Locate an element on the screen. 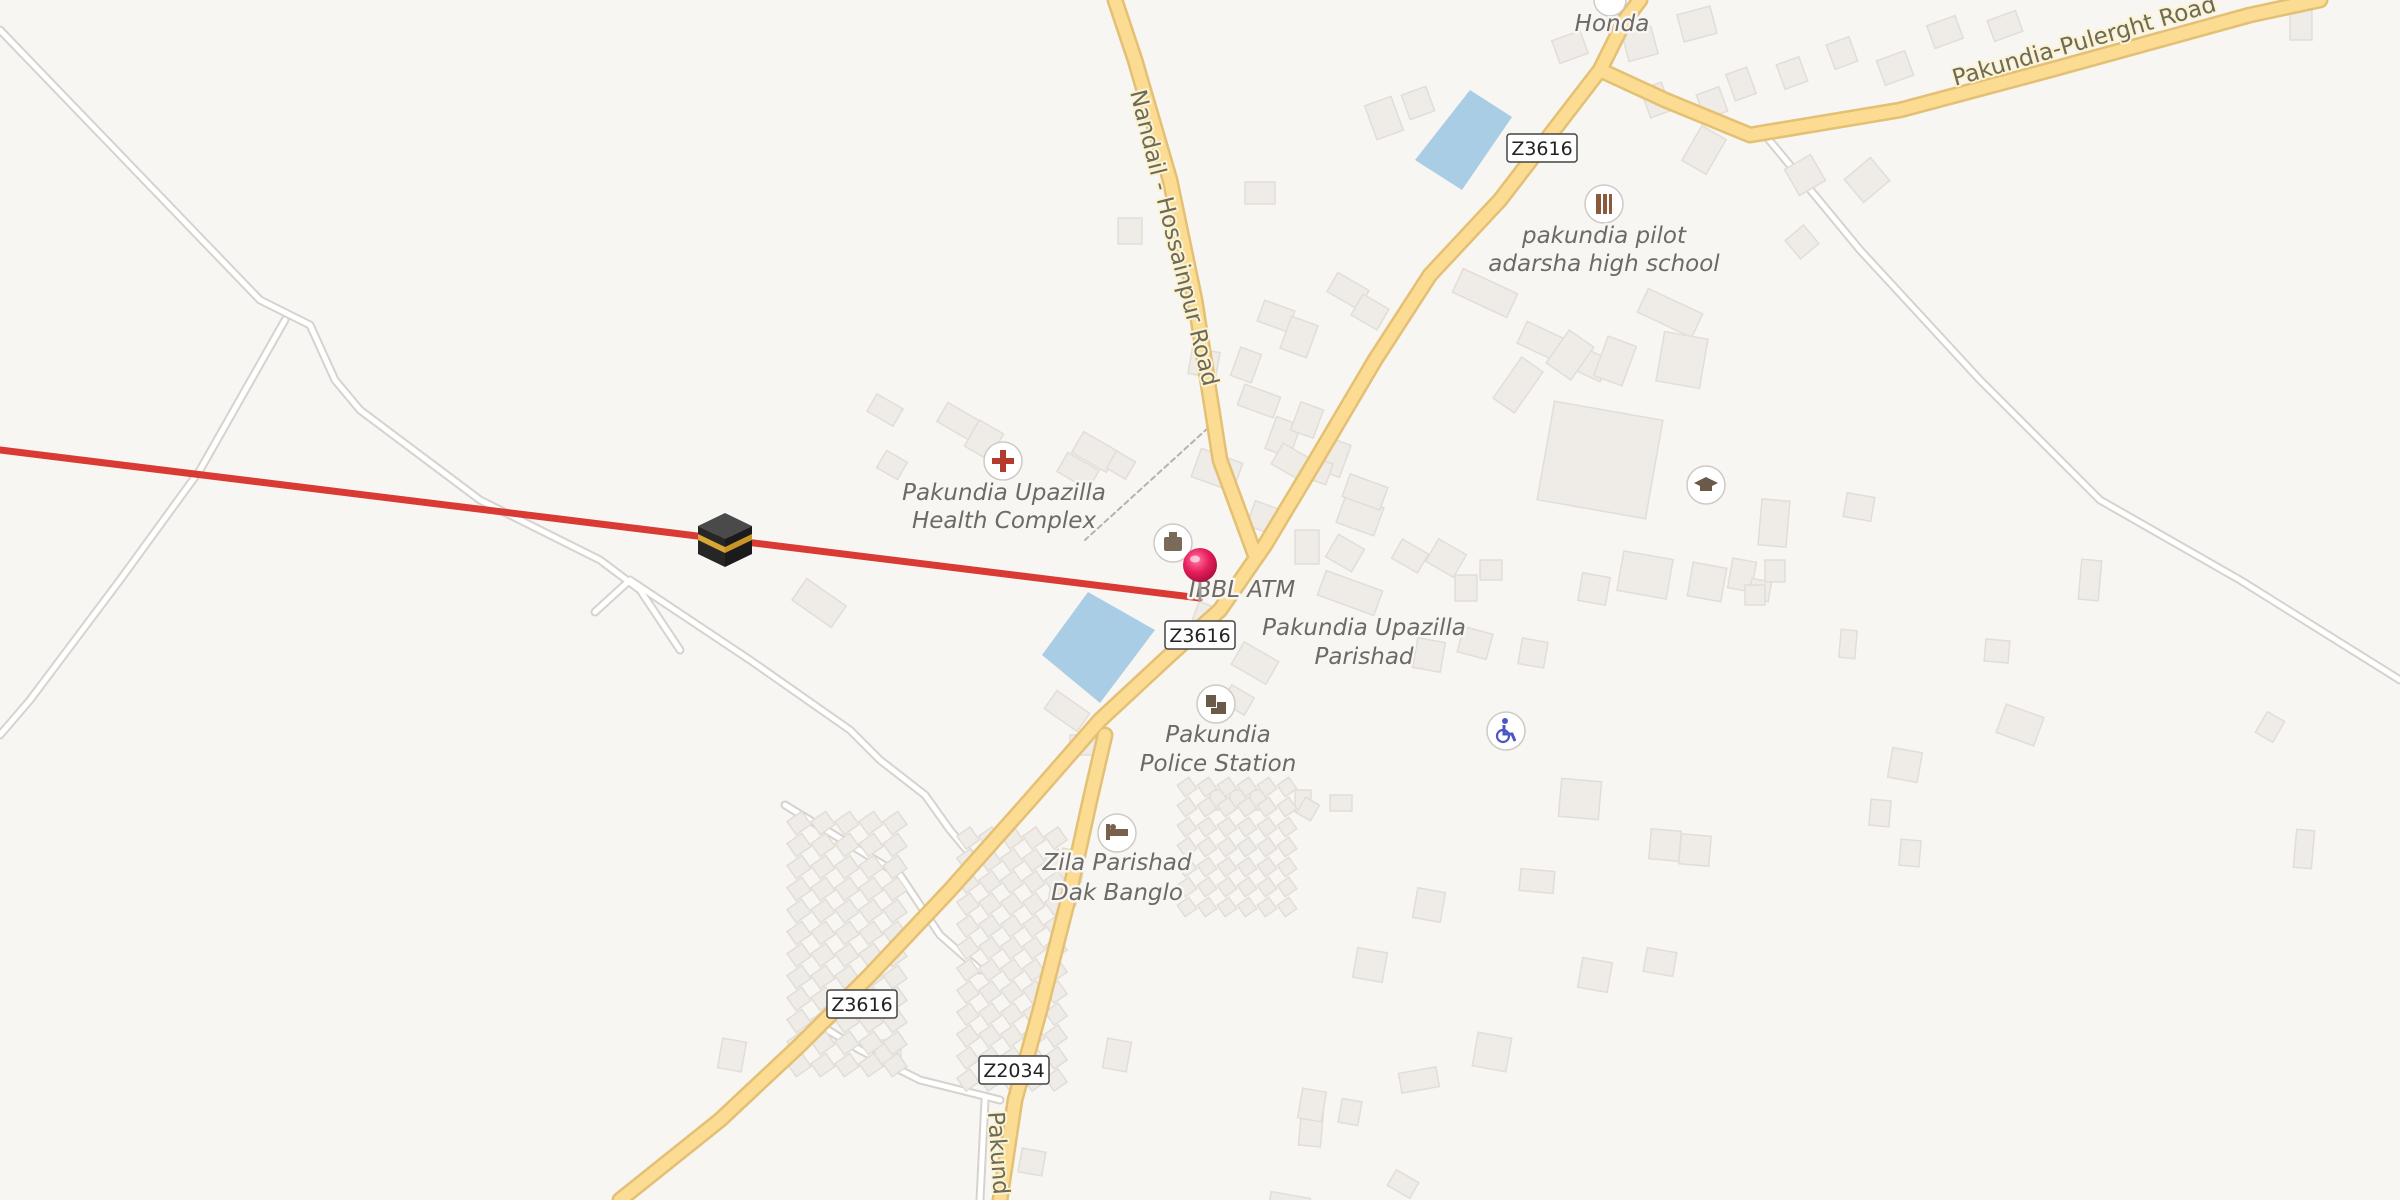  wheelchair-icon is located at coordinates (1506, 731).